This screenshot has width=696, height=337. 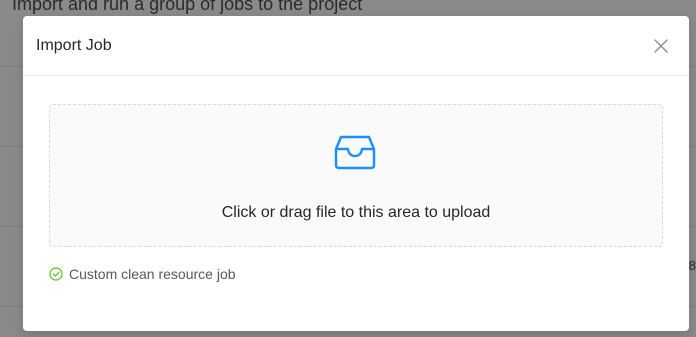 I want to click on uploaded-file-item: Custom clean resource job, so click(x=142, y=274).